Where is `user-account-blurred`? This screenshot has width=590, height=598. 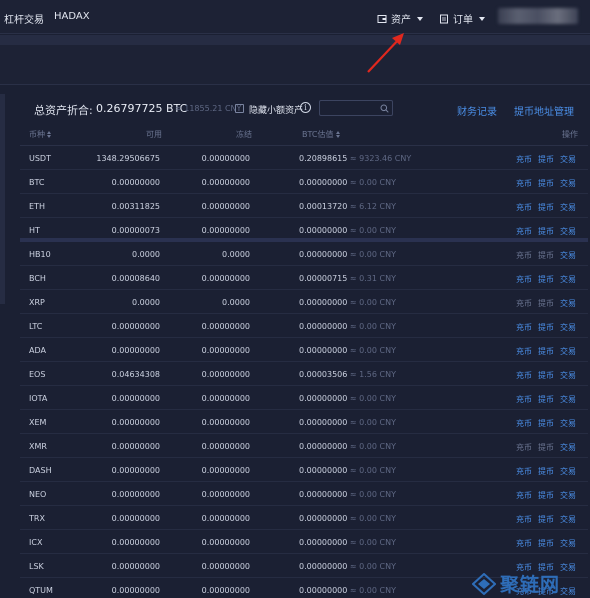 user-account-blurred is located at coordinates (538, 16).